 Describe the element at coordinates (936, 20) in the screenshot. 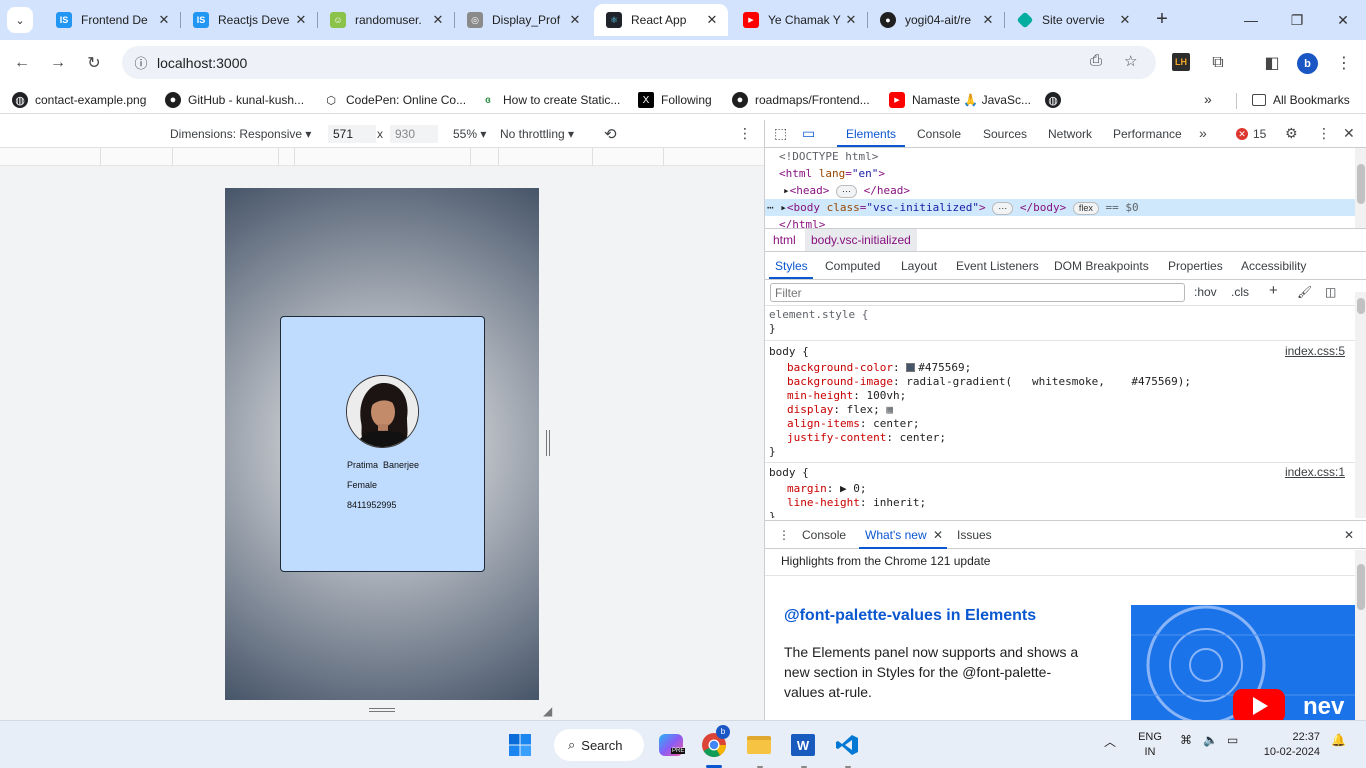

I see `tab-6: ● yogi04-ait/re ✕` at that location.